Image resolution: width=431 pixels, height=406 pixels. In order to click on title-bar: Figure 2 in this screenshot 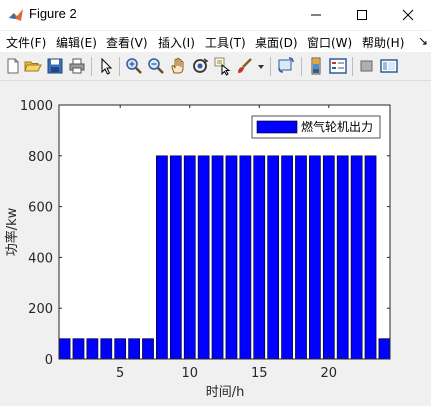, I will do `click(215, 15)`.